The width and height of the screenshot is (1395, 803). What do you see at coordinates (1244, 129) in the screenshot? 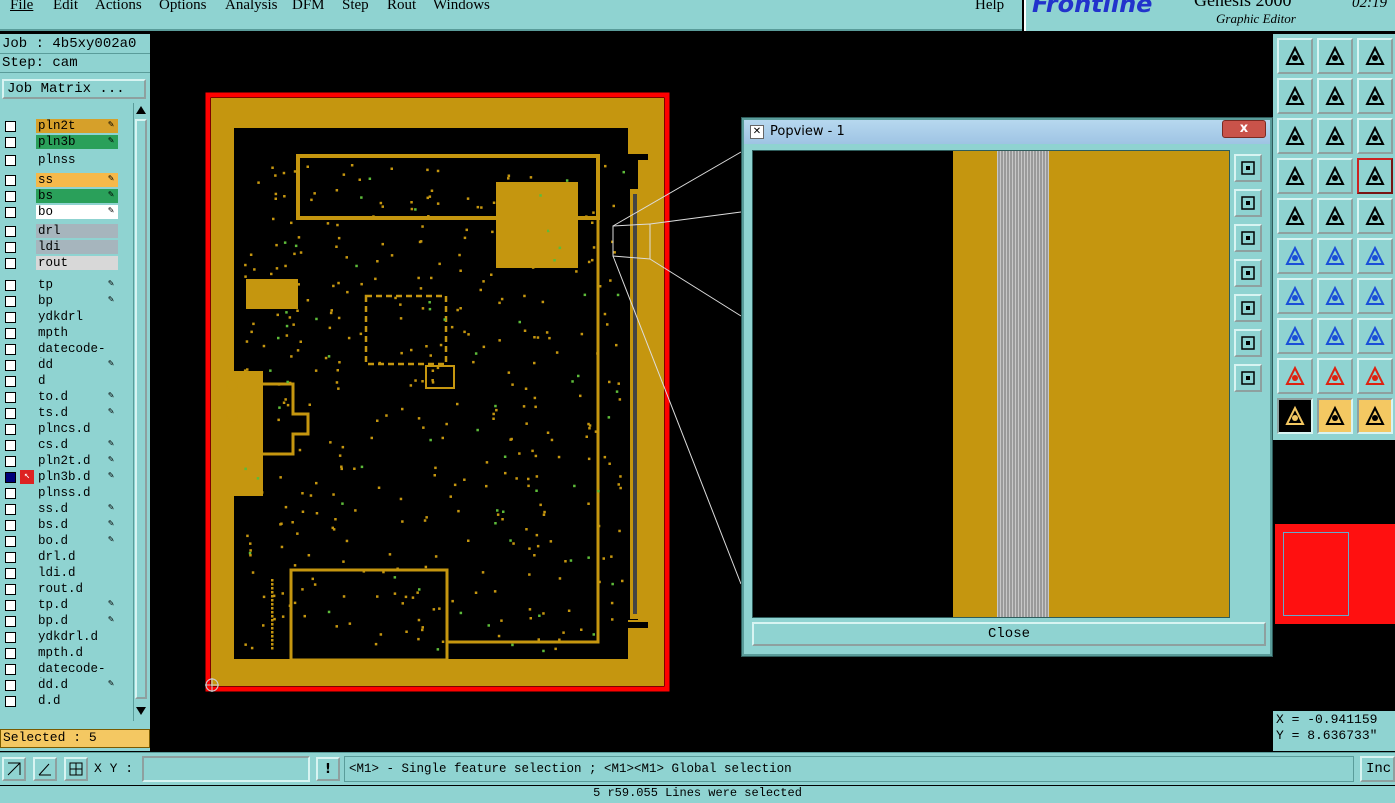
I see `popview-close-x-button: x` at bounding box center [1244, 129].